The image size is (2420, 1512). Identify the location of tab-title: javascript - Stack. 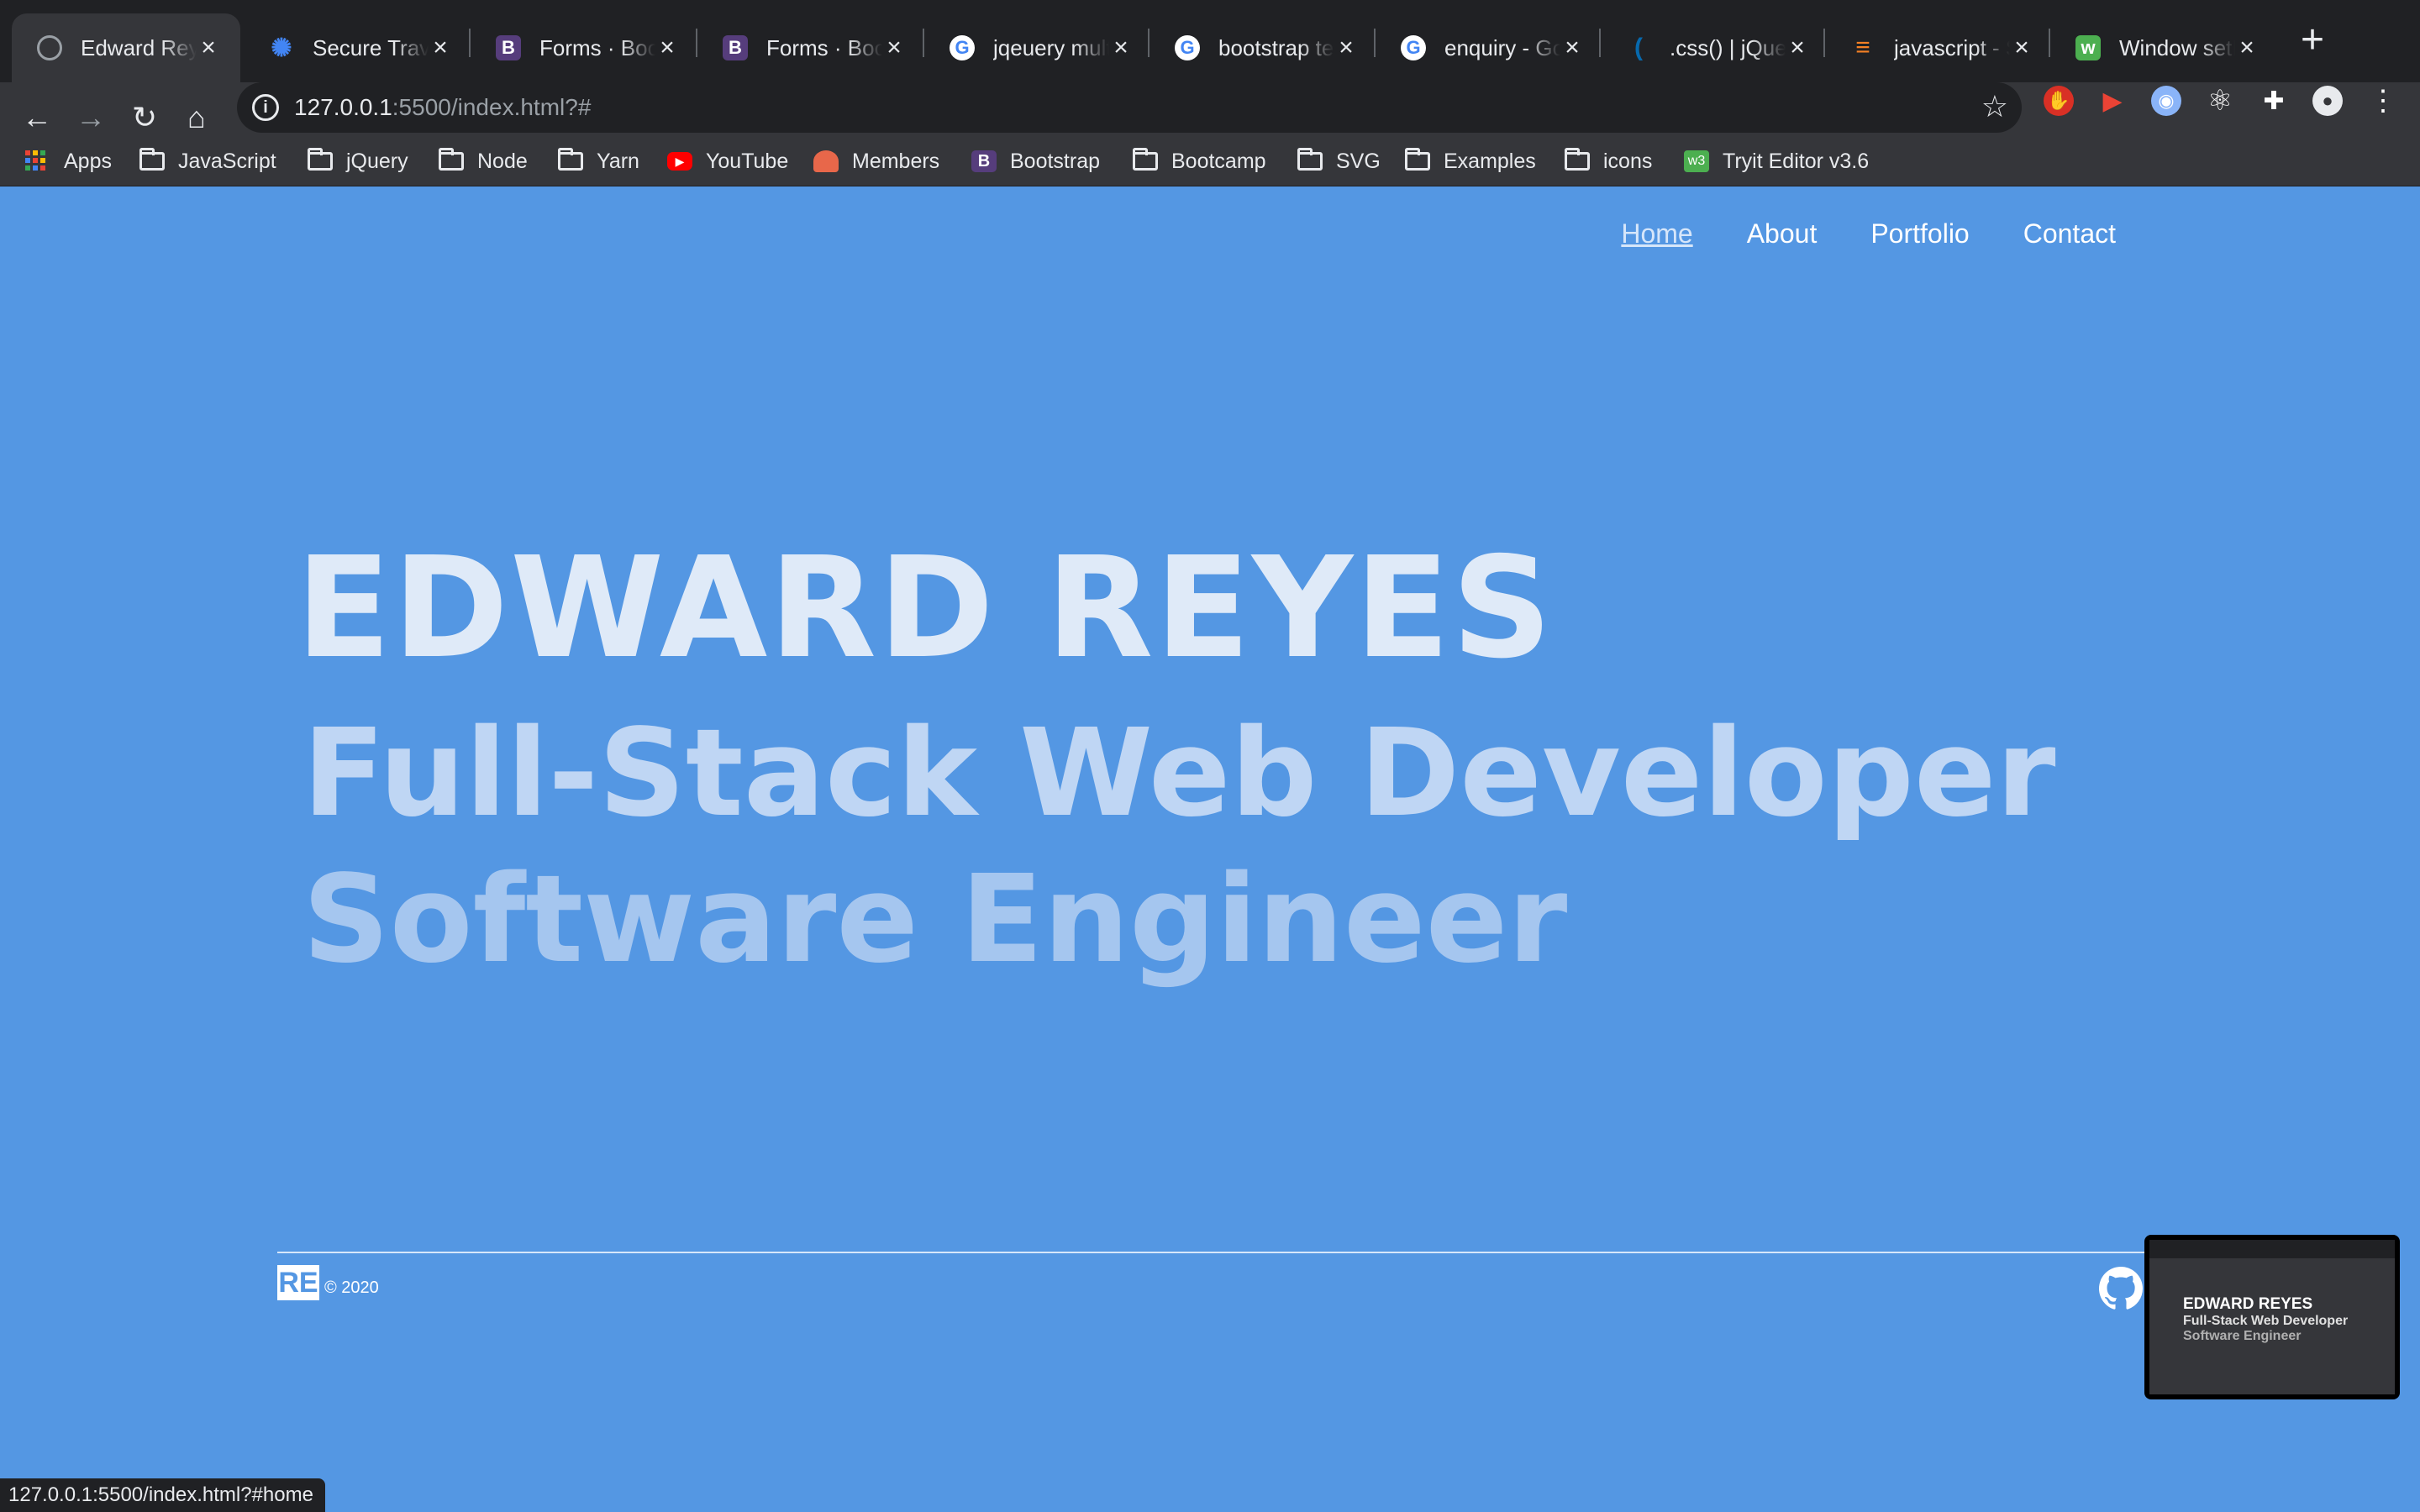
(1952, 47).